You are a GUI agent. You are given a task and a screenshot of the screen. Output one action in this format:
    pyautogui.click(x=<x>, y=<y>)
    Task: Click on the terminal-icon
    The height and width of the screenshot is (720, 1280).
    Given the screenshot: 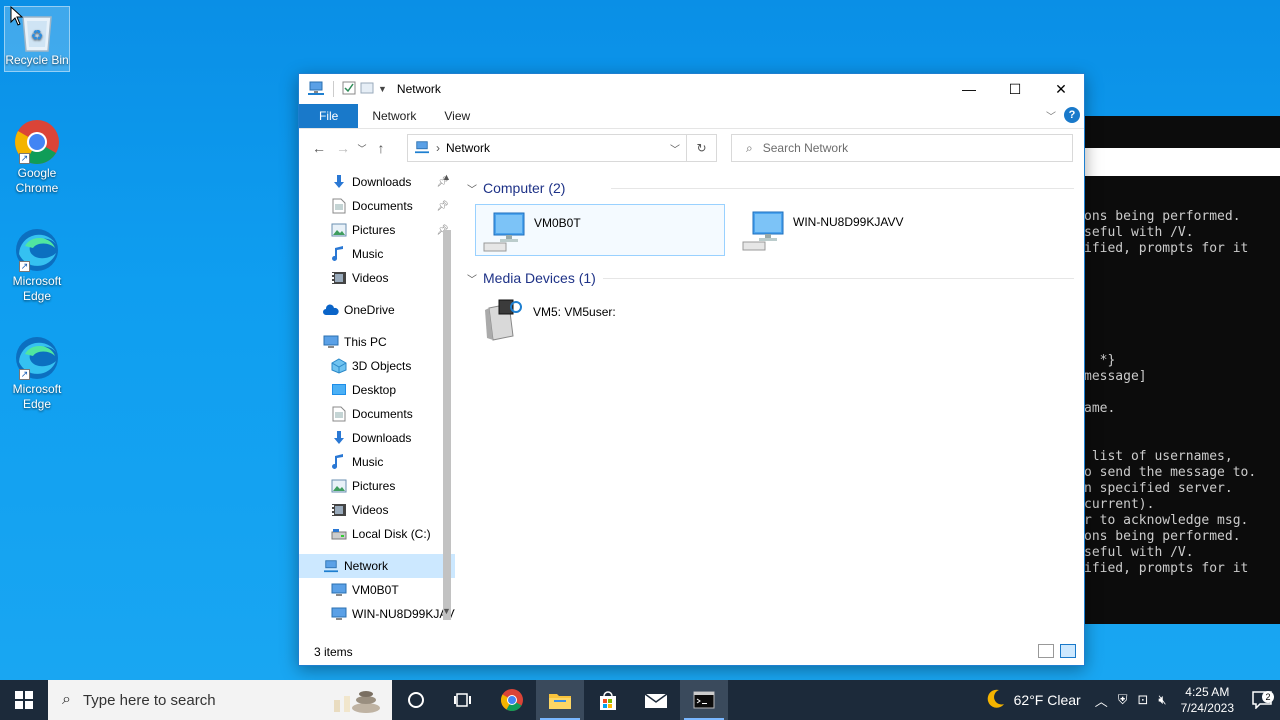 What is the action you would take?
    pyautogui.click(x=704, y=700)
    